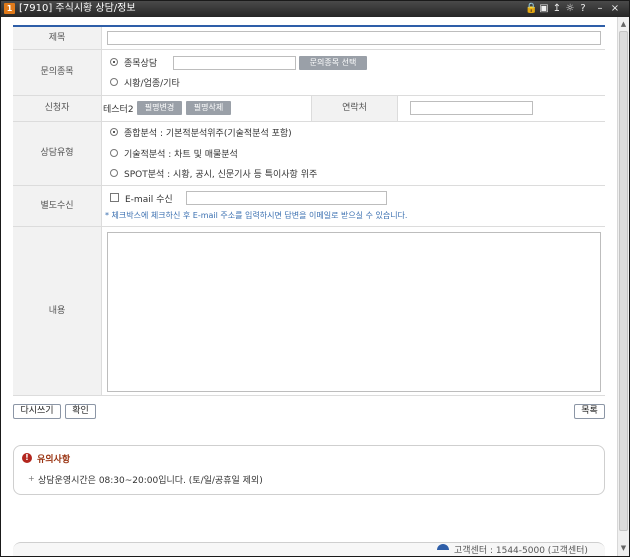 Image resolution: width=630 pixels, height=557 pixels. I want to click on contact-label: 연락처, so click(354, 108).